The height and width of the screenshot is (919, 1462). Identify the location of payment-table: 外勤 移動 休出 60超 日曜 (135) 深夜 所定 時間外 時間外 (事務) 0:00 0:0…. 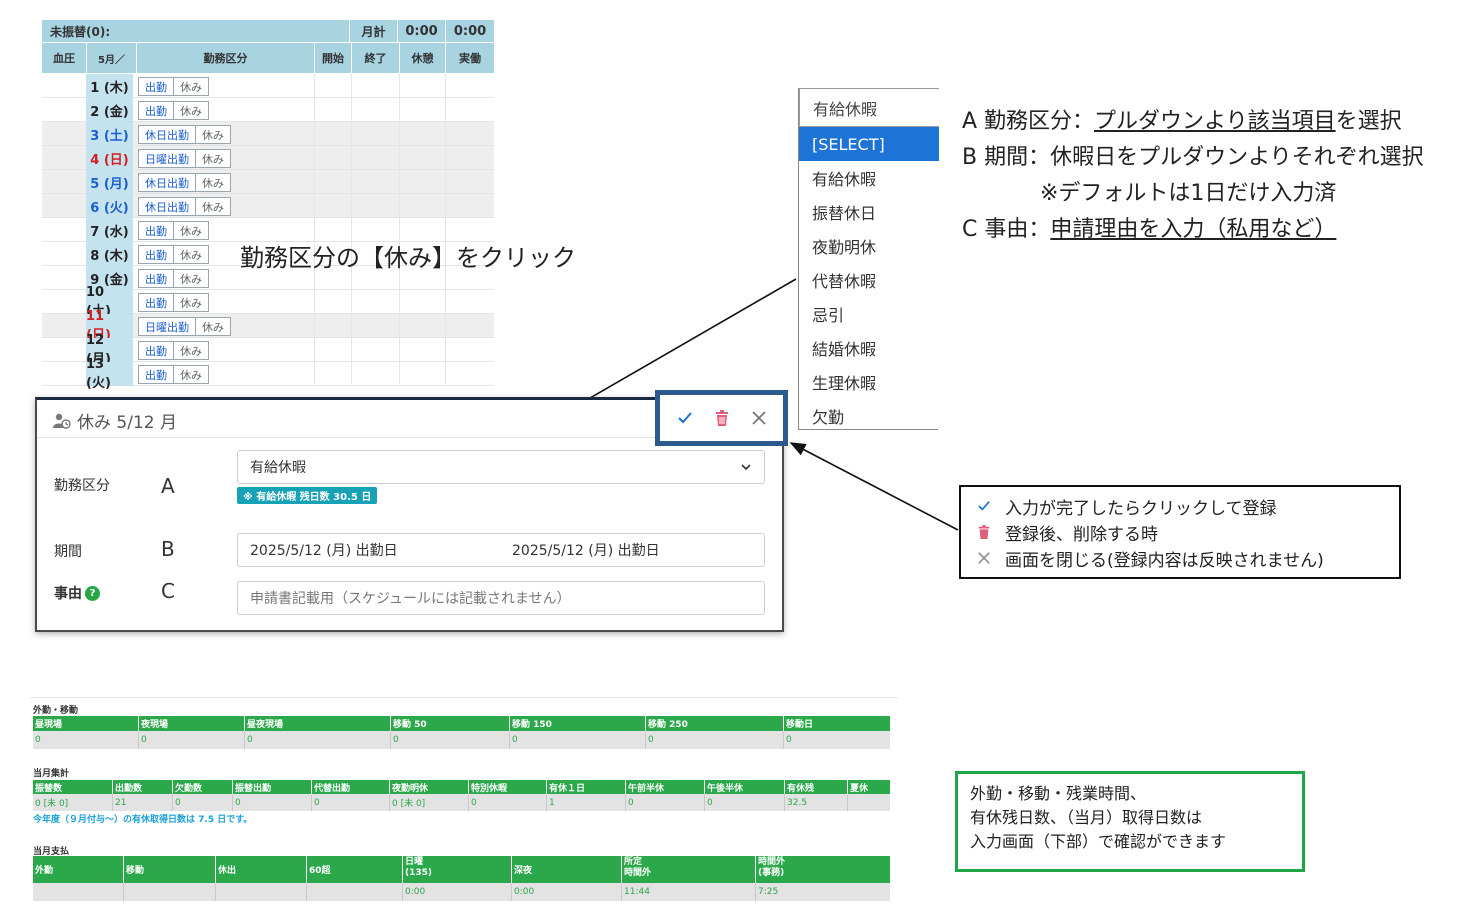
(461, 878).